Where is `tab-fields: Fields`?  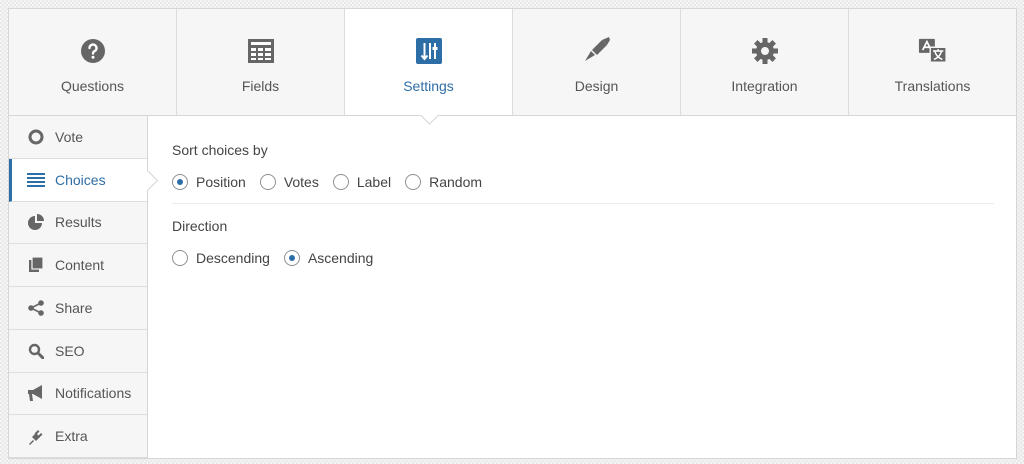 tab-fields: Fields is located at coordinates (261, 62).